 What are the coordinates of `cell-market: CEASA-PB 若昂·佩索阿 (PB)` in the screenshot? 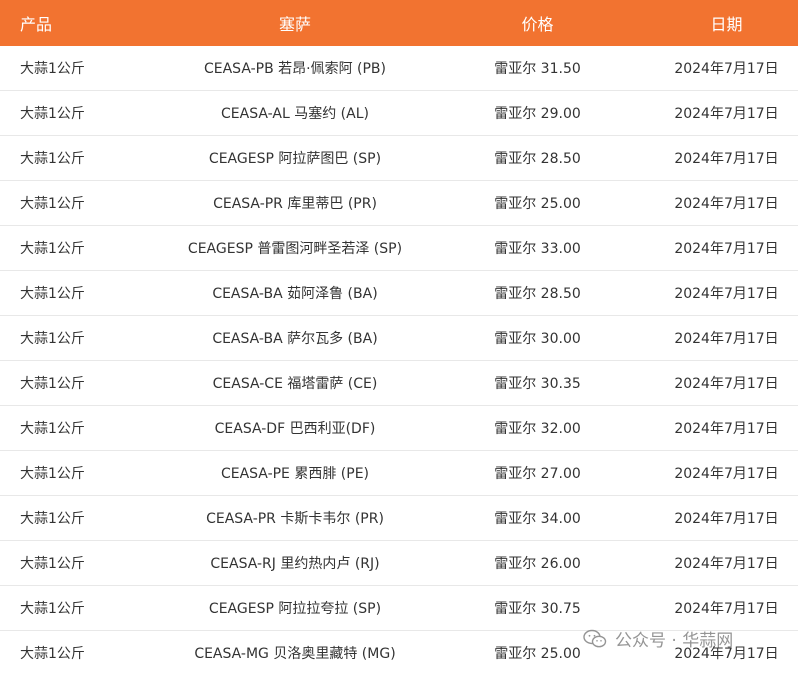 It's located at (295, 69).